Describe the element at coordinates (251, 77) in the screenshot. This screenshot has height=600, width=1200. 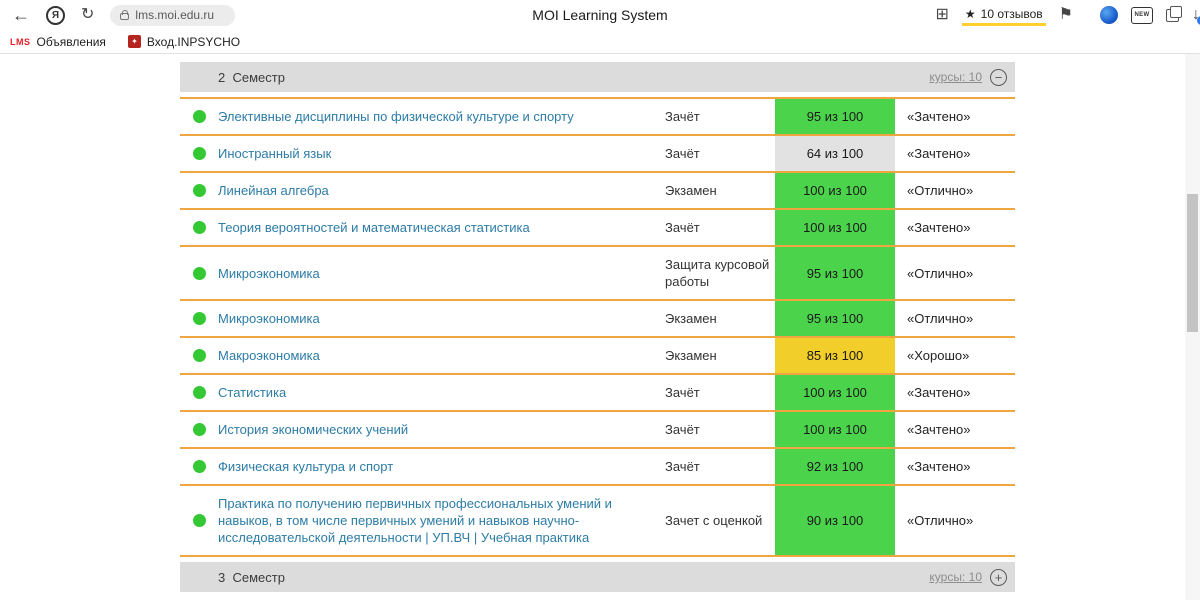
I see `semester-title: 2 Семестр` at that location.